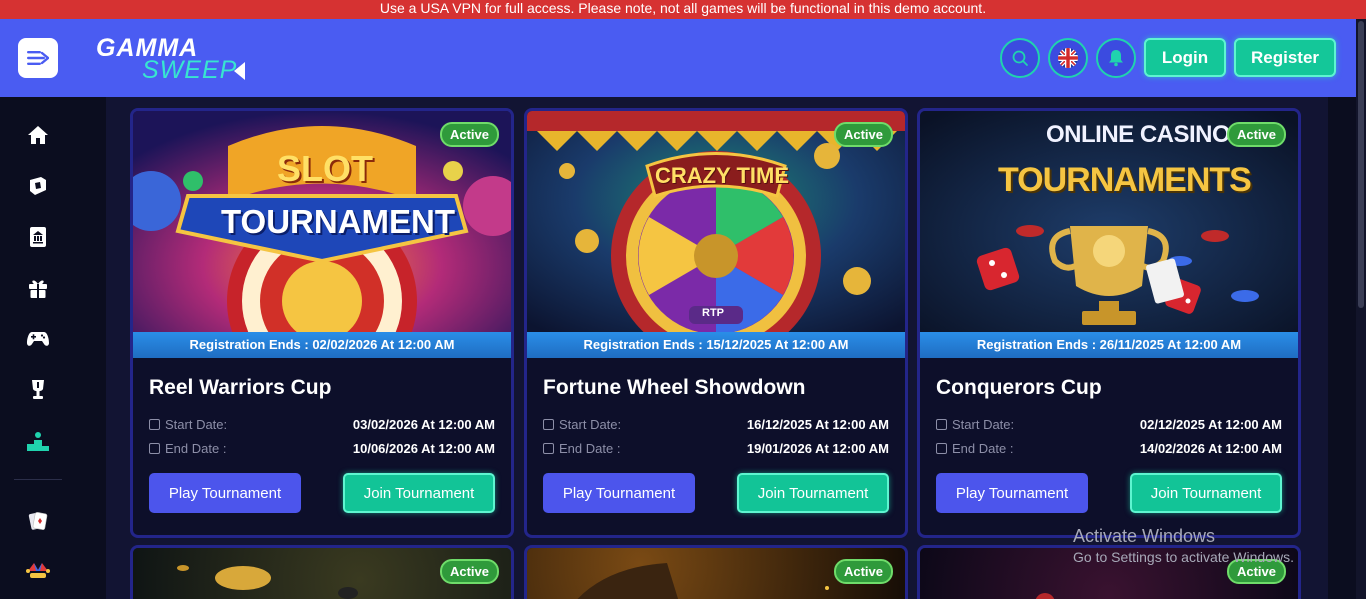 This screenshot has height=599, width=1366. I want to click on home-icon, so click(38, 135).